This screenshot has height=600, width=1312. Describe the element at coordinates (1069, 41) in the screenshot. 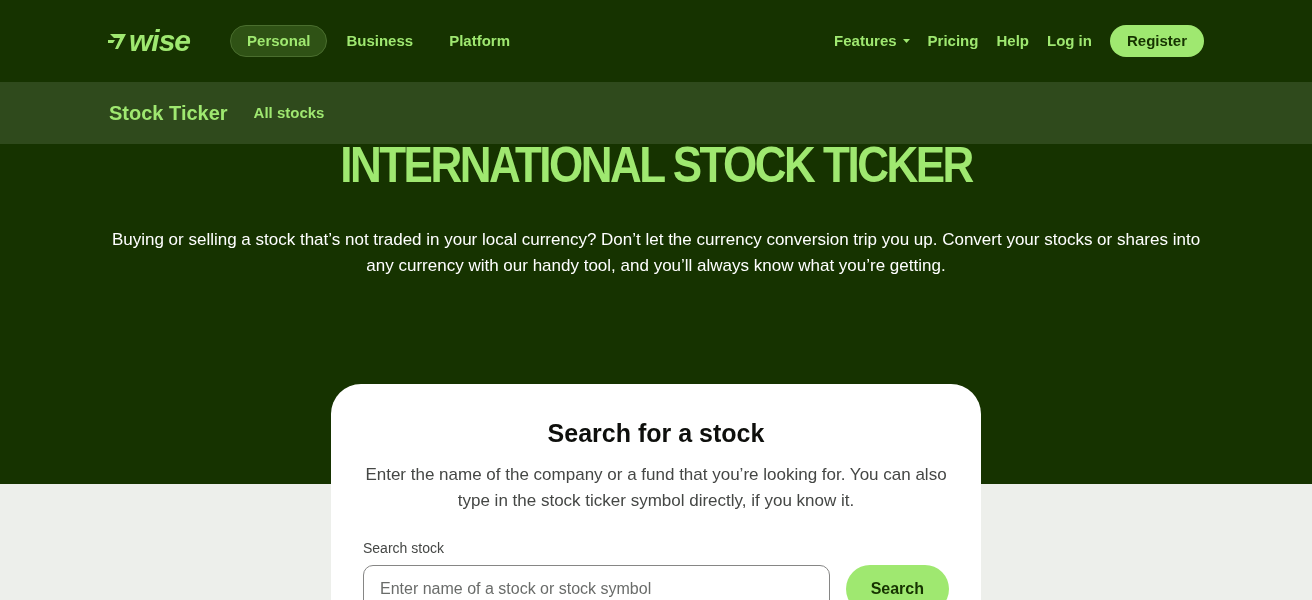

I see `nav-link: Log in` at that location.